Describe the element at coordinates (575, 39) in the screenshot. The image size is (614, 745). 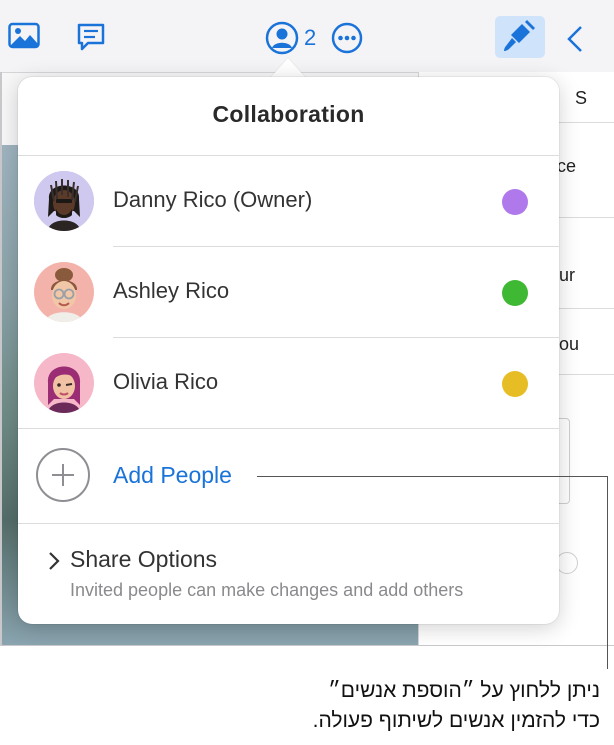
I see `chevron-left-icon` at that location.